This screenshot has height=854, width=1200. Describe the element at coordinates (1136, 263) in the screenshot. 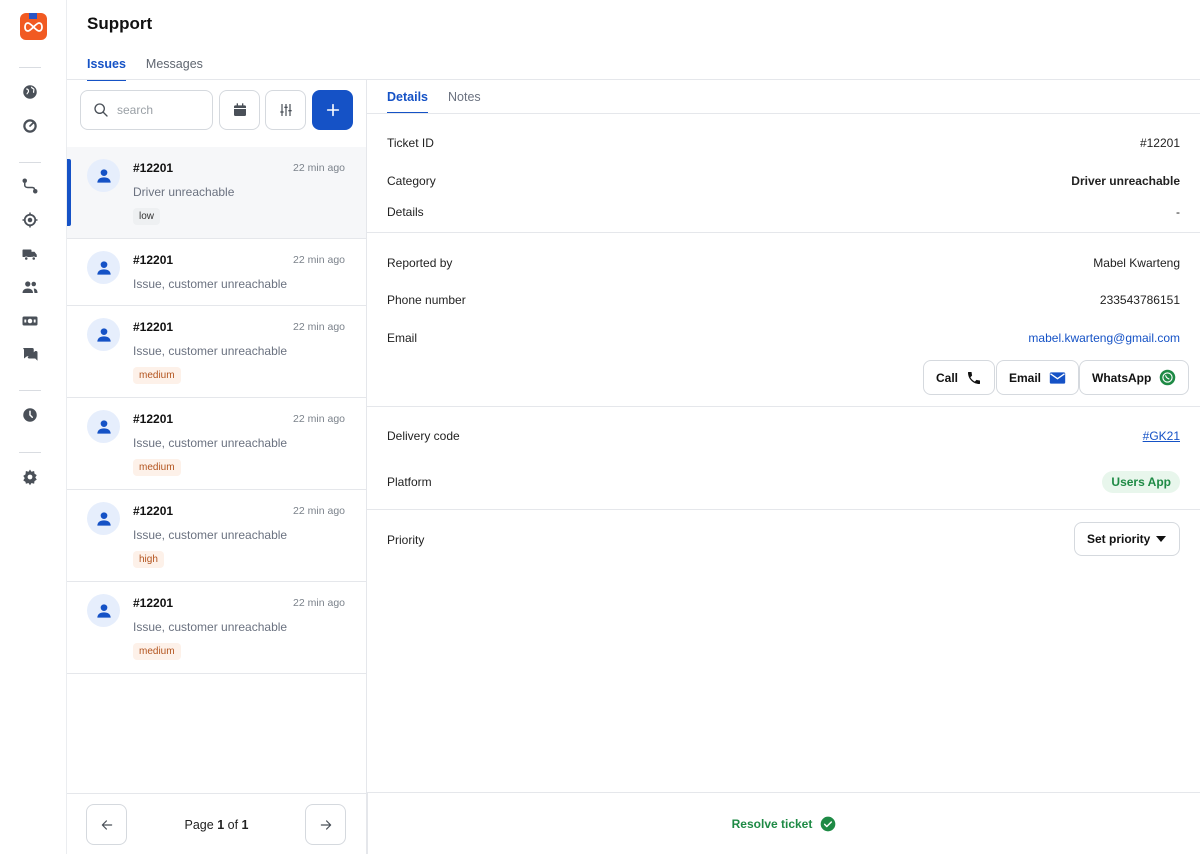

I see `reported-by-value: Mabel Kwarteng` at that location.